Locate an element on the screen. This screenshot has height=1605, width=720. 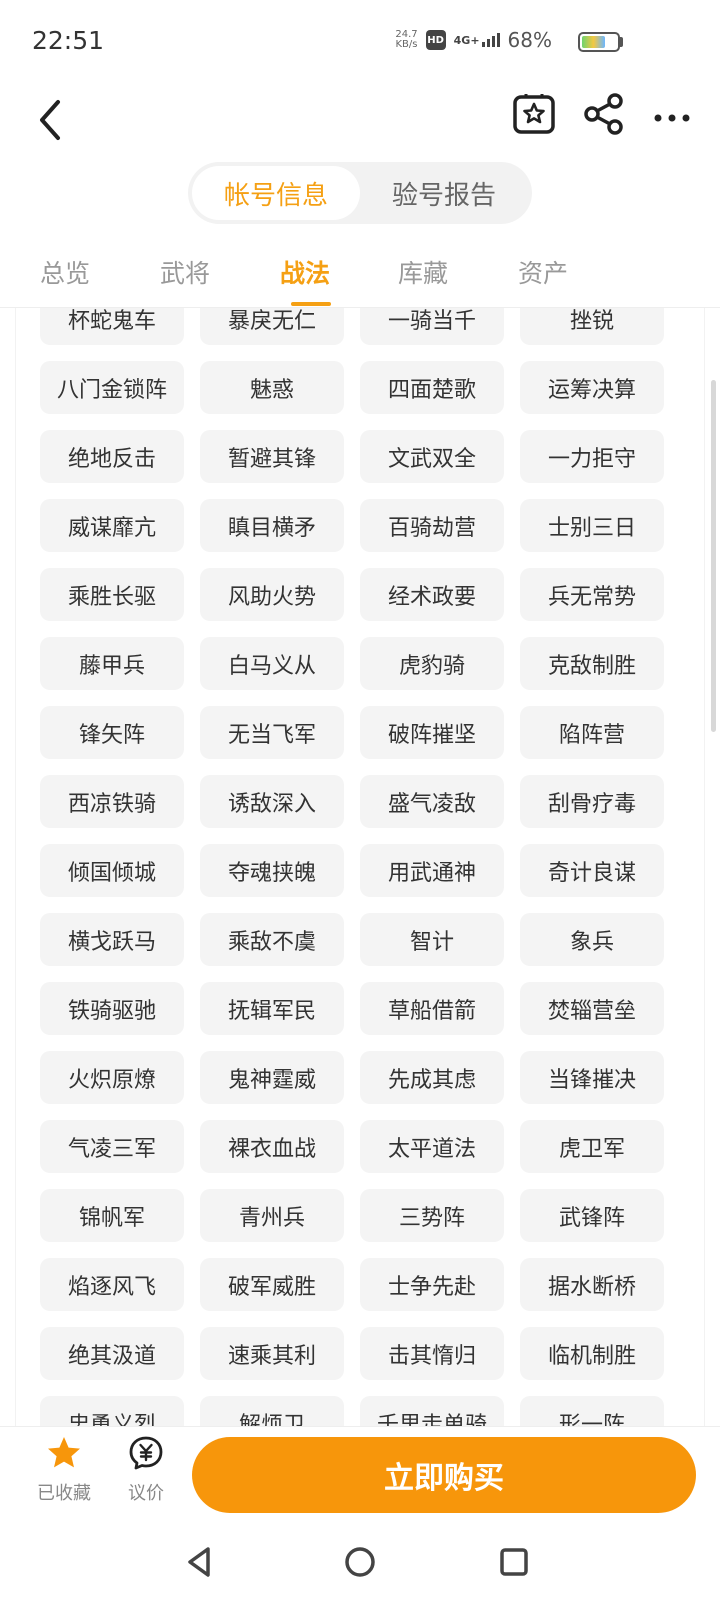
skill-chip: 八门金锁阵 is located at coordinates (112, 387).